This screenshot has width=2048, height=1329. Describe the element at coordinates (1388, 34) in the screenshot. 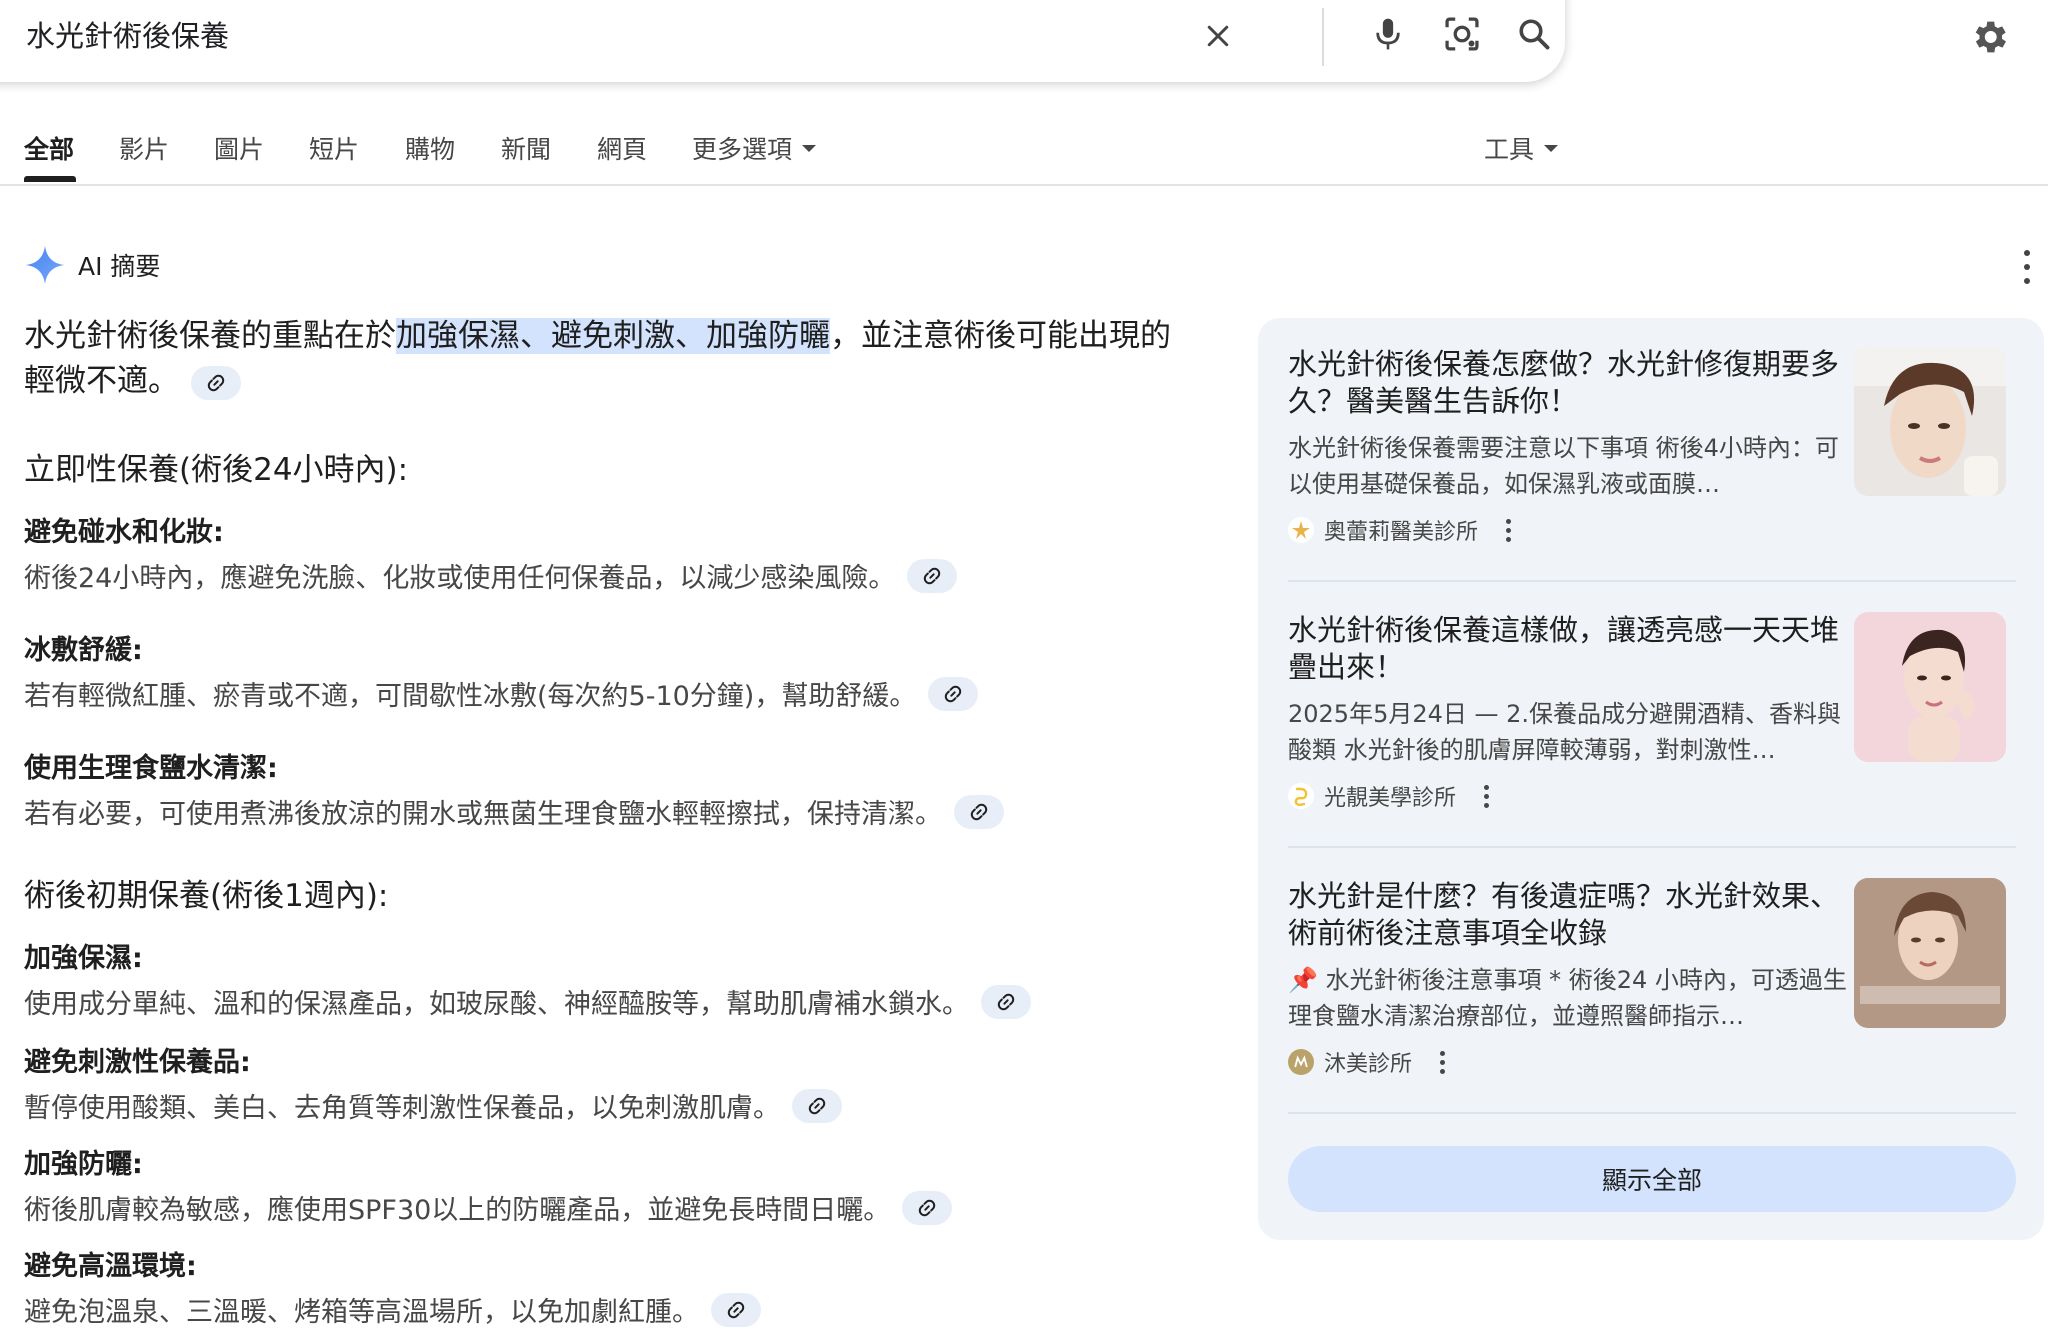

I see `mic-icon` at that location.